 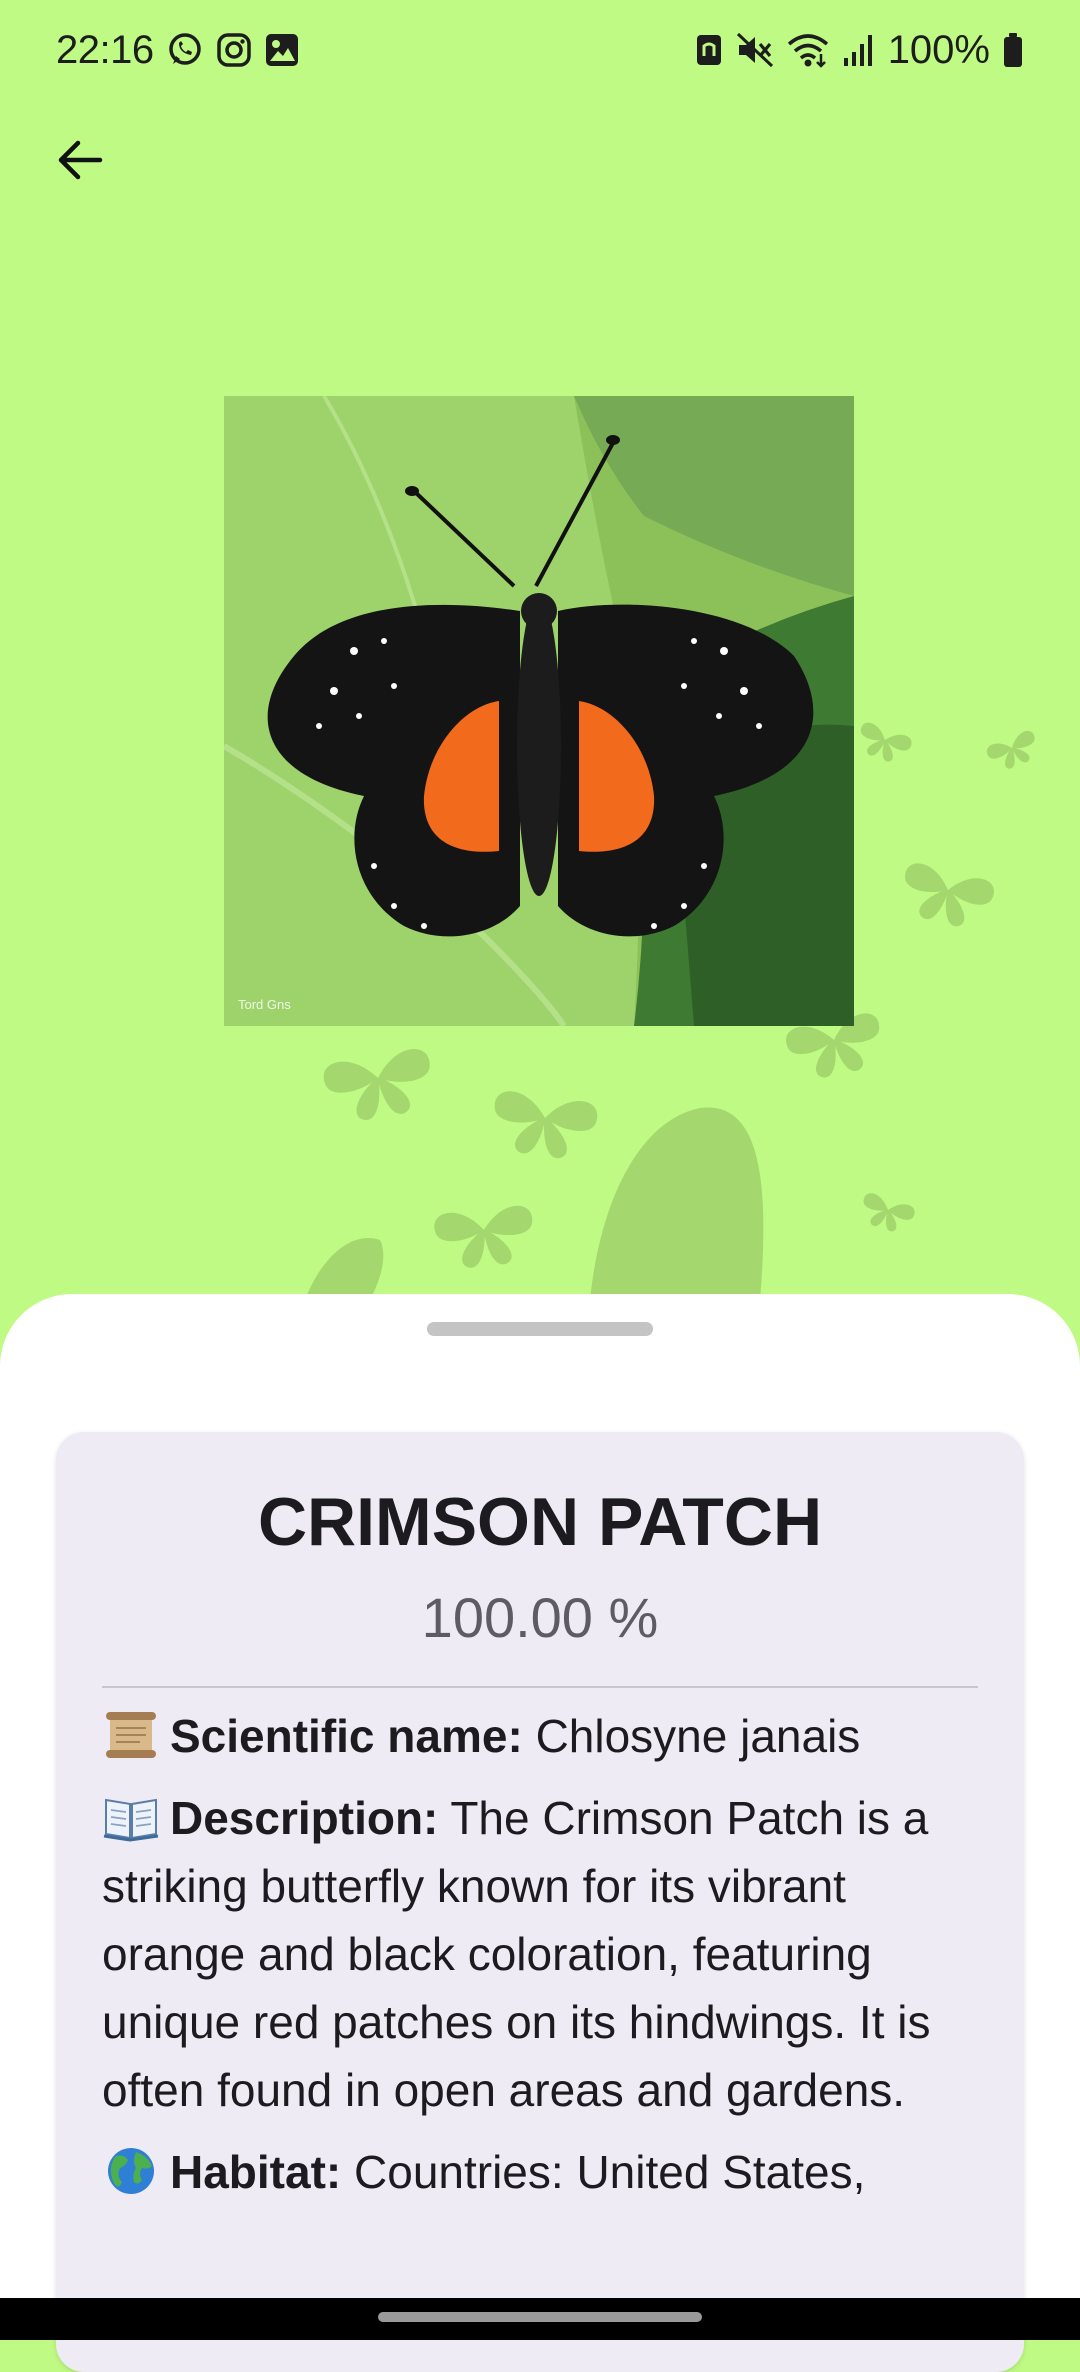 I want to click on drag-handle, so click(x=540, y=1329).